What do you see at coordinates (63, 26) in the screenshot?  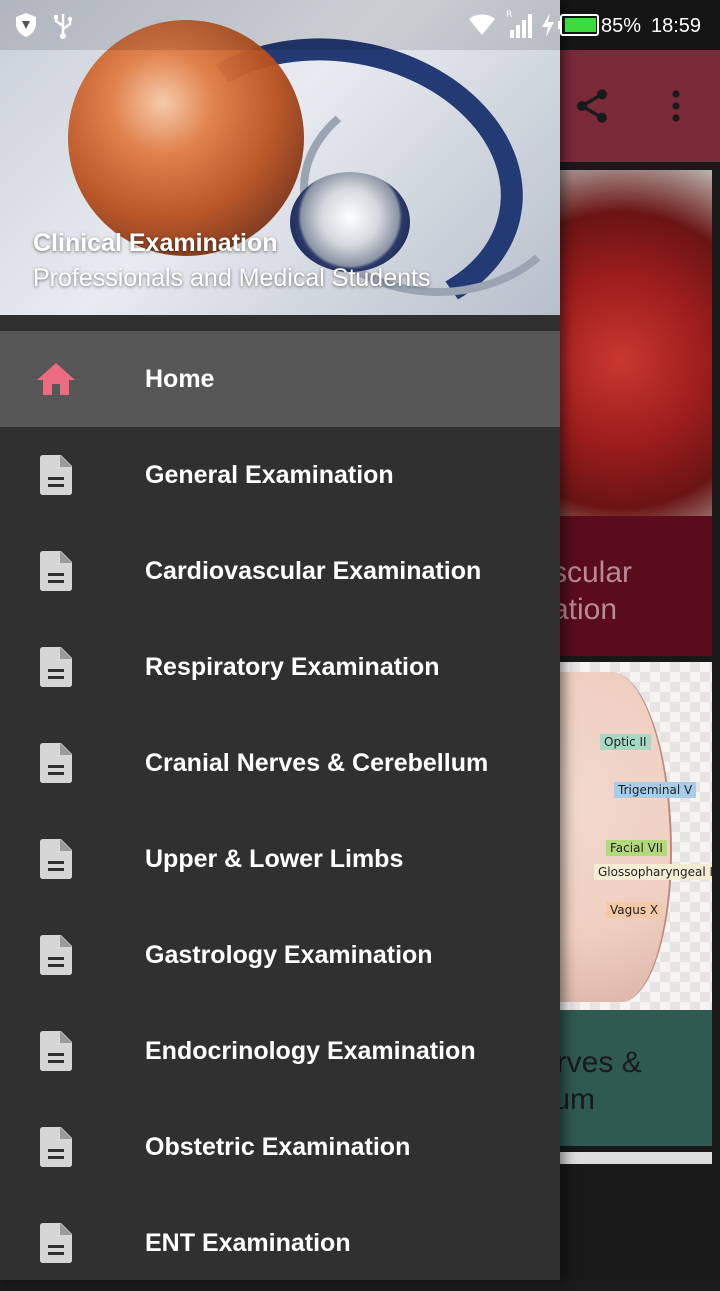 I see `usb-icon` at bounding box center [63, 26].